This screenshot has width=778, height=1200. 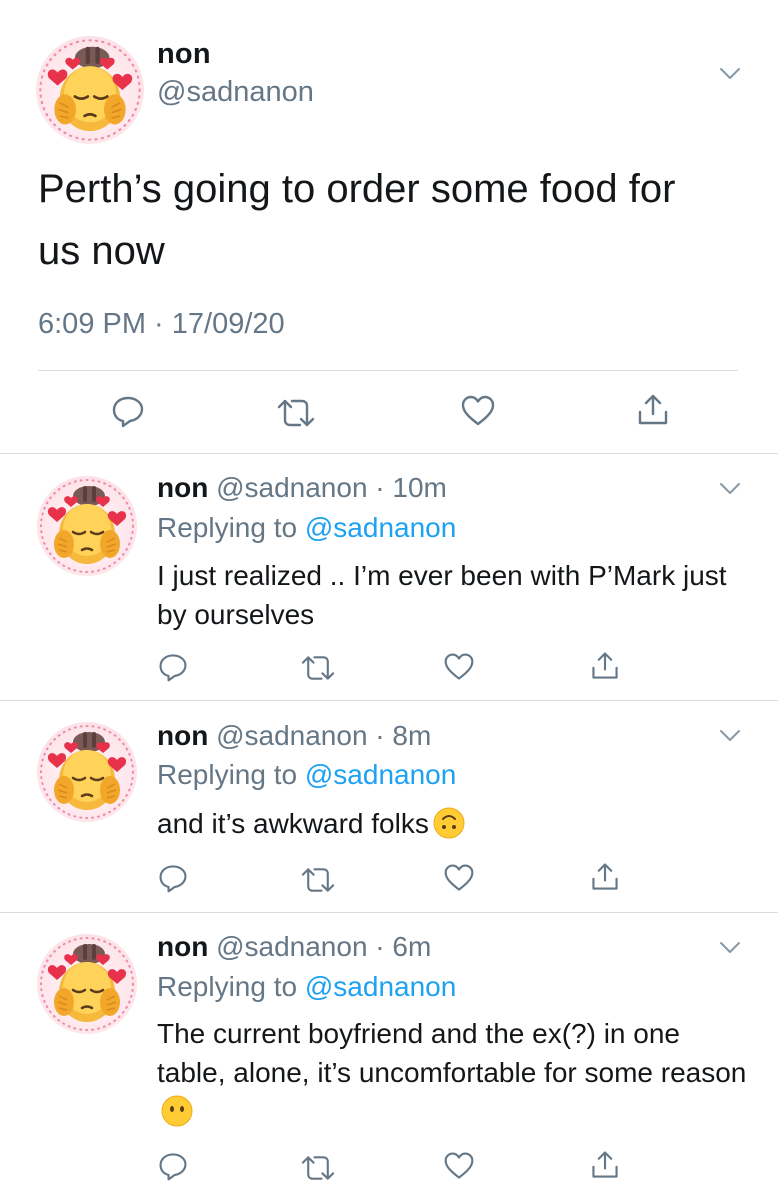 What do you see at coordinates (331, 487) in the screenshot?
I see `reply-handle-time: @sadnanon · 10m` at bounding box center [331, 487].